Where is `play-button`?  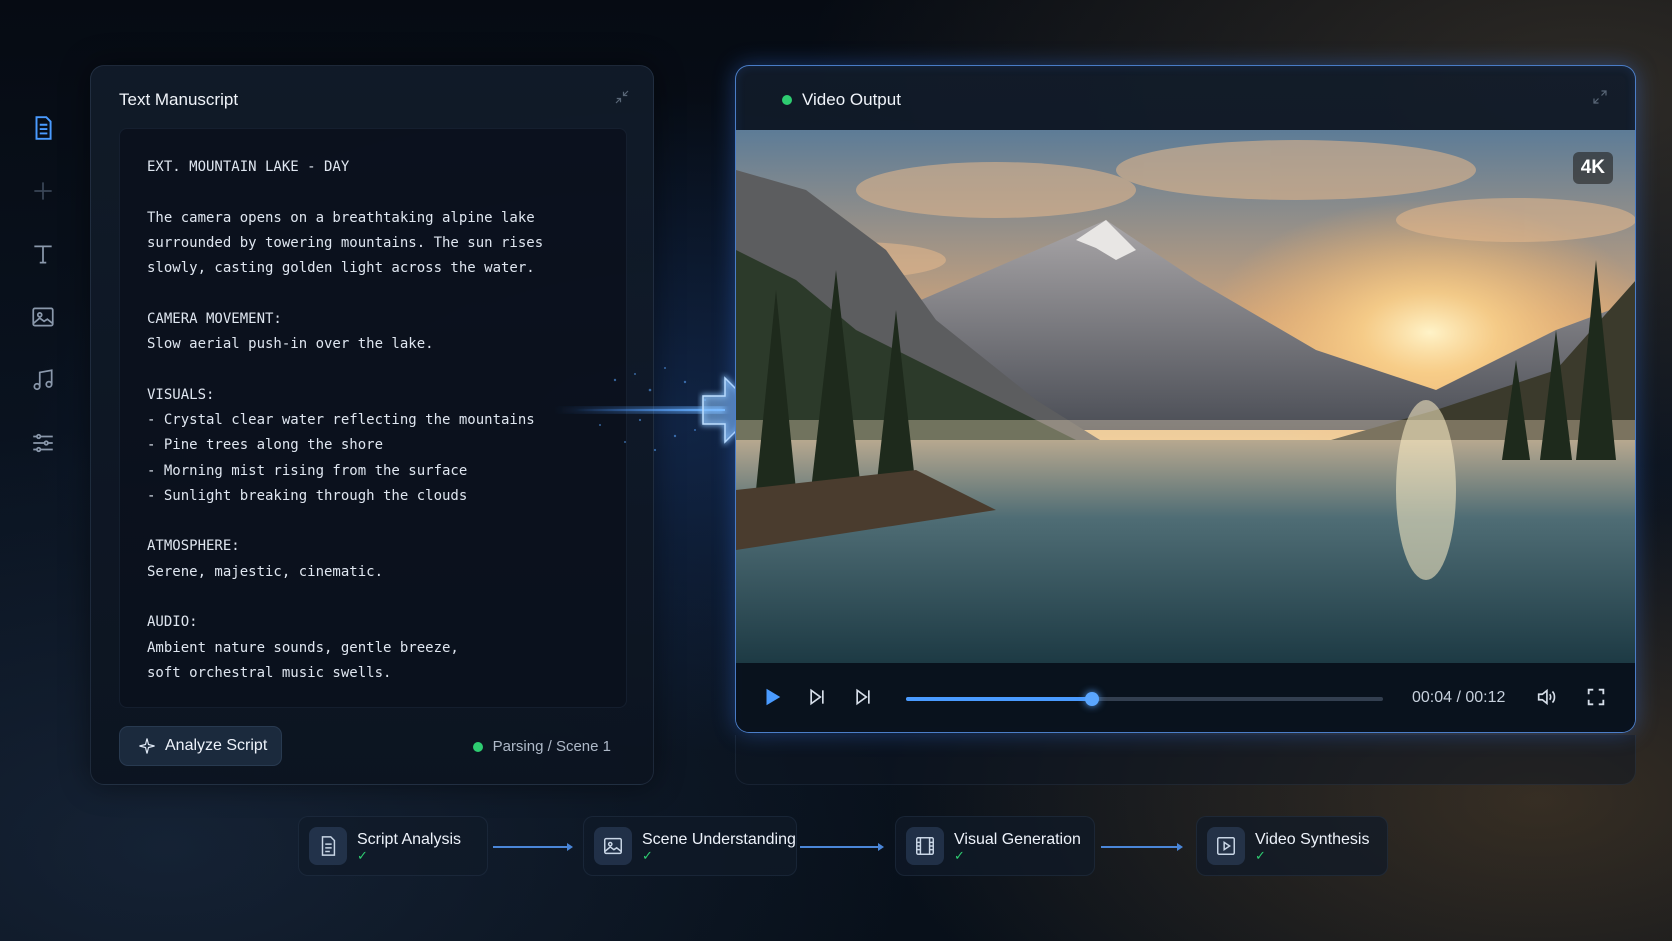
play-button is located at coordinates (772, 697).